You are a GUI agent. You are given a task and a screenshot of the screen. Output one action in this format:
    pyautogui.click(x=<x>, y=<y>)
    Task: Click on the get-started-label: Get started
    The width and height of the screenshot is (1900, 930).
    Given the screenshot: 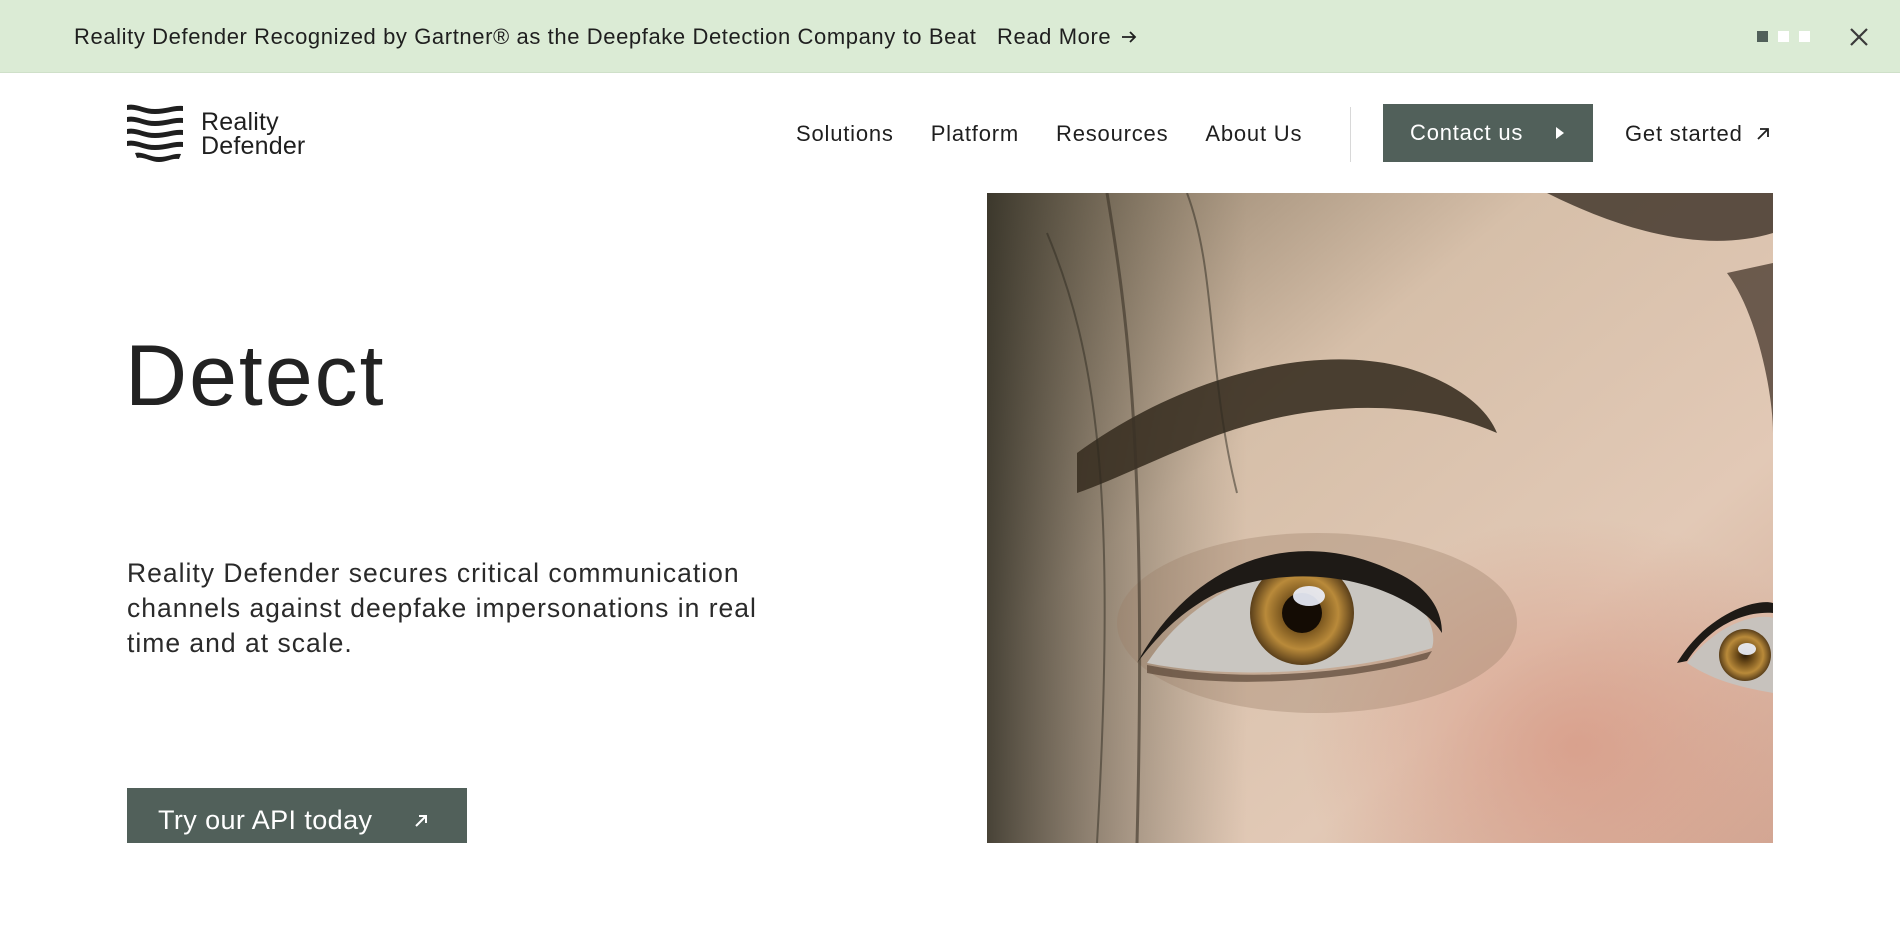 What is the action you would take?
    pyautogui.click(x=1684, y=133)
    